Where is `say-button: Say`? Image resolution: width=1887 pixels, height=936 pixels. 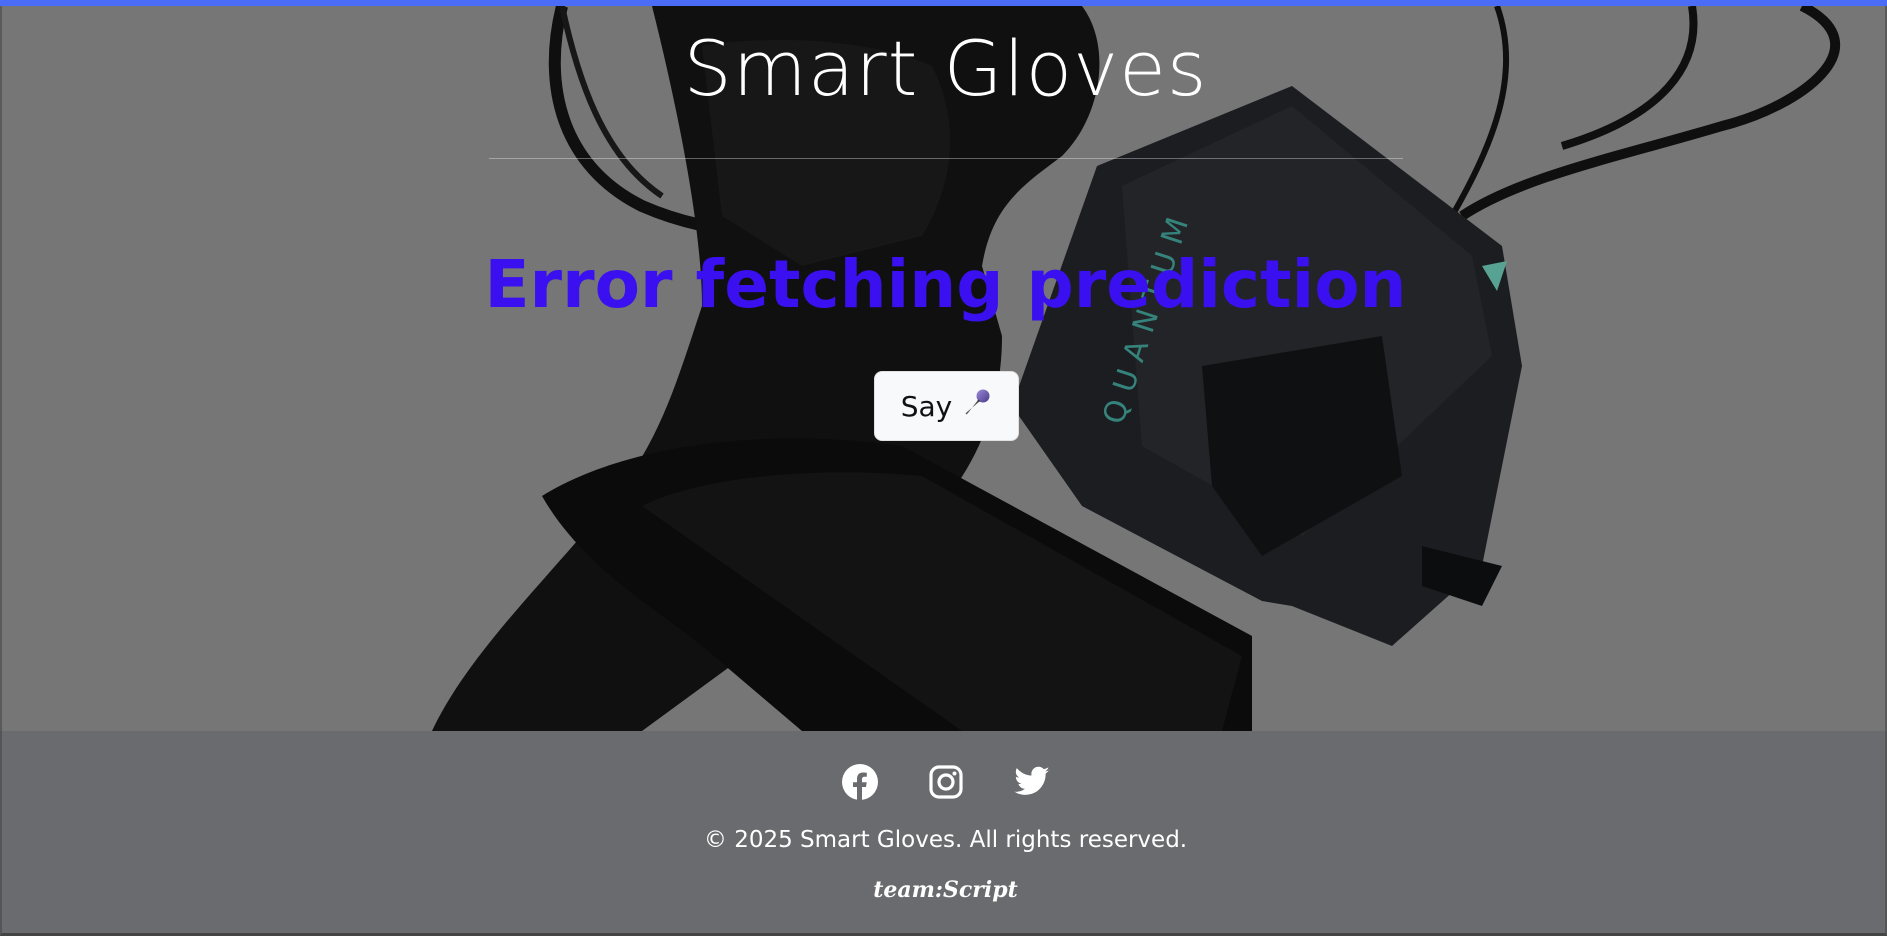
say-button: Say is located at coordinates (946, 406).